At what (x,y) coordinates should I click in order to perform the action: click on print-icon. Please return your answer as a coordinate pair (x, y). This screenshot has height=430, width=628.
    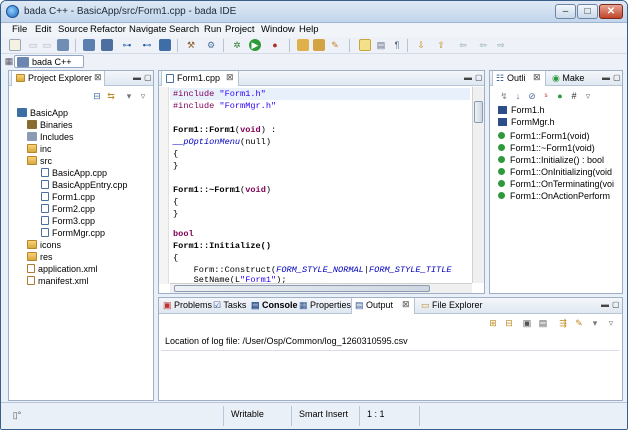
    Looking at the image, I should click on (63, 45).